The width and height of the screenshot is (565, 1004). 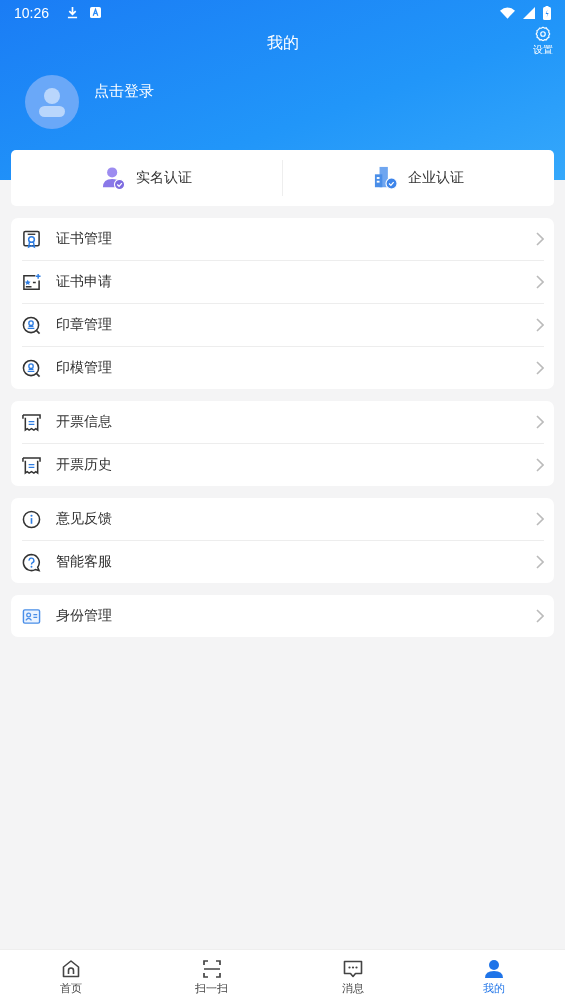 What do you see at coordinates (31, 519) in the screenshot?
I see `info-icon` at bounding box center [31, 519].